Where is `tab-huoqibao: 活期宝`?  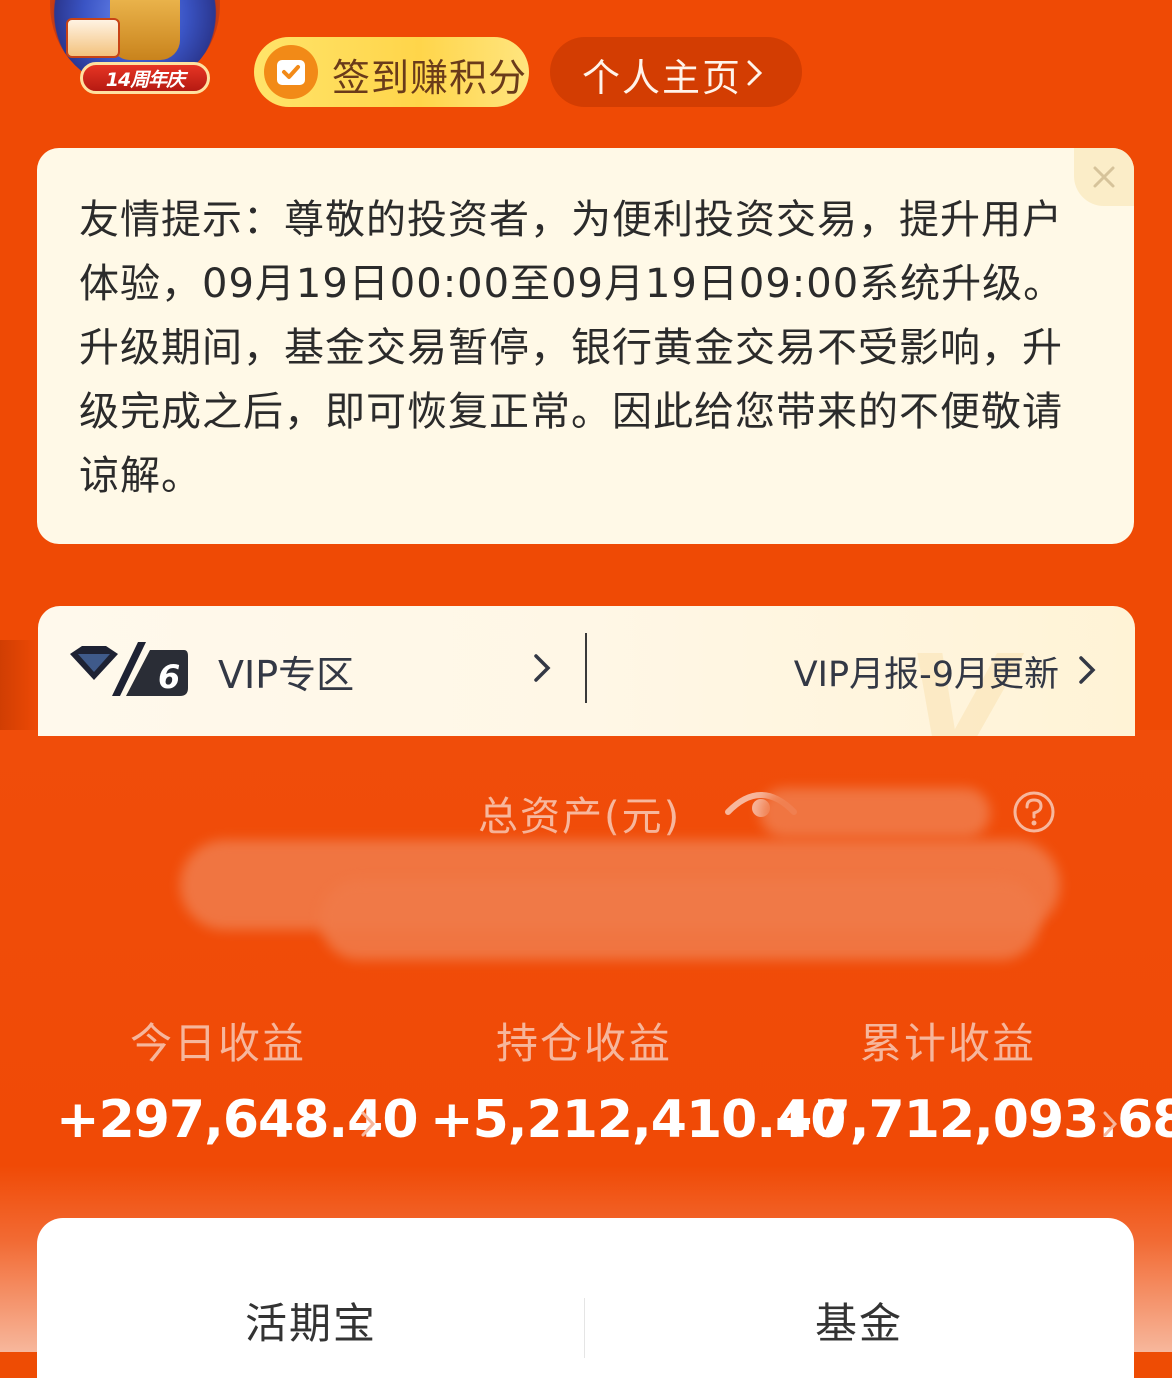 tab-huoqibao: 活期宝 is located at coordinates (311, 1320).